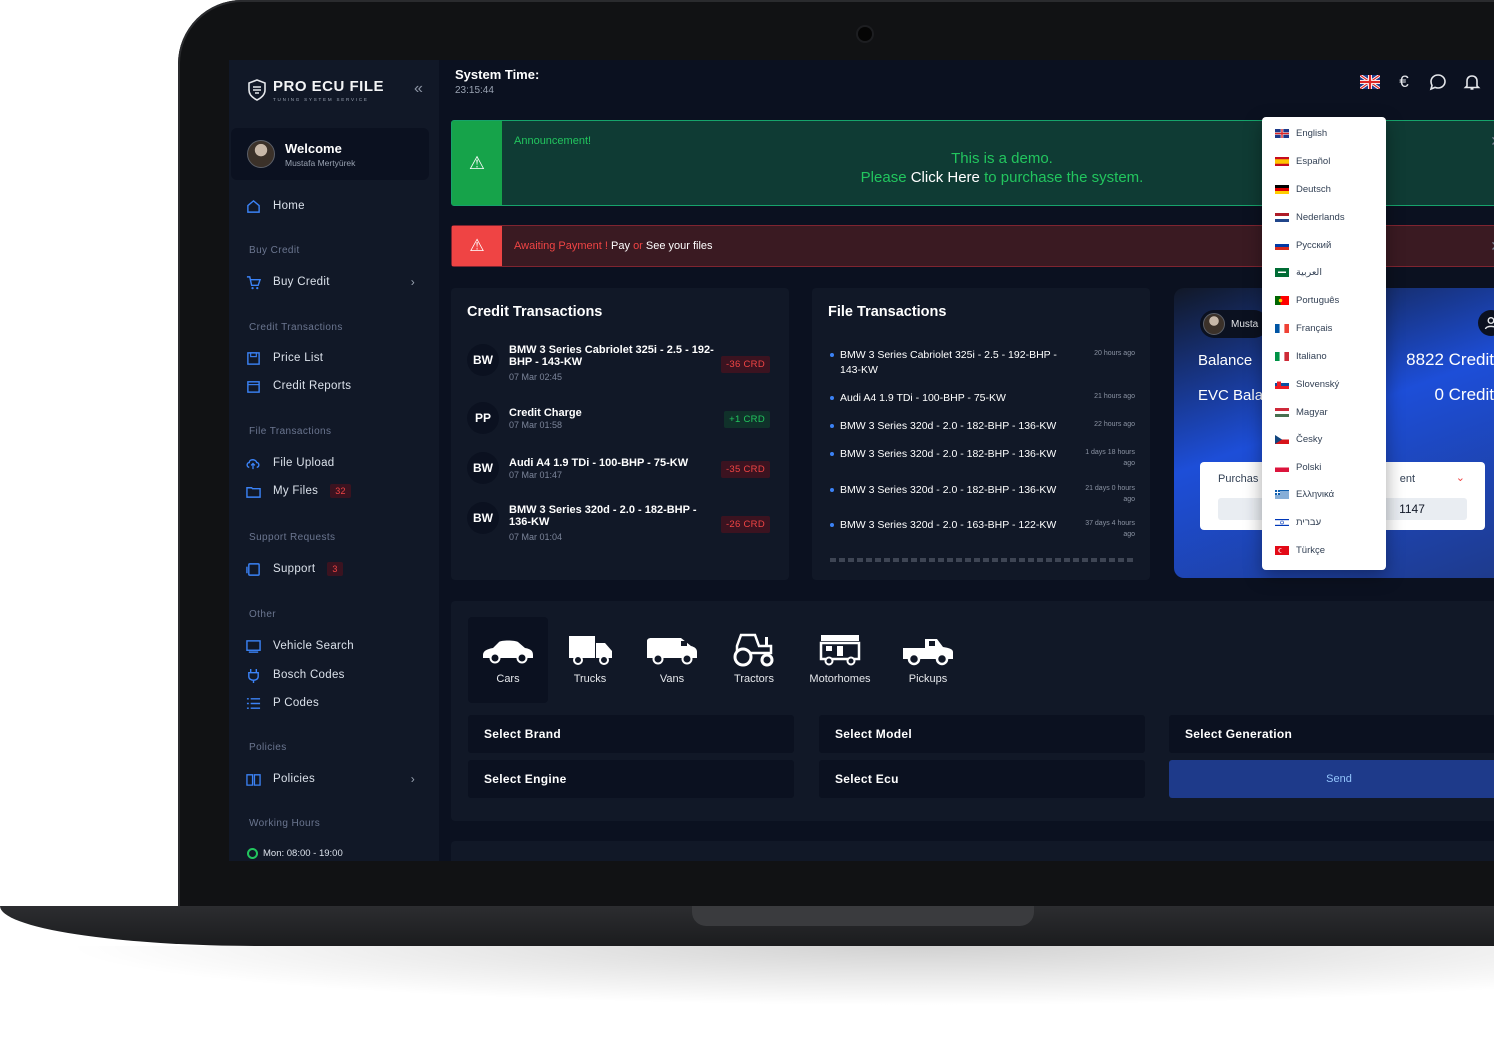 Image resolution: width=1494 pixels, height=1040 pixels. Describe the element at coordinates (320, 162) in the screenshot. I see `user-name: Mustafa Mertyürek` at that location.